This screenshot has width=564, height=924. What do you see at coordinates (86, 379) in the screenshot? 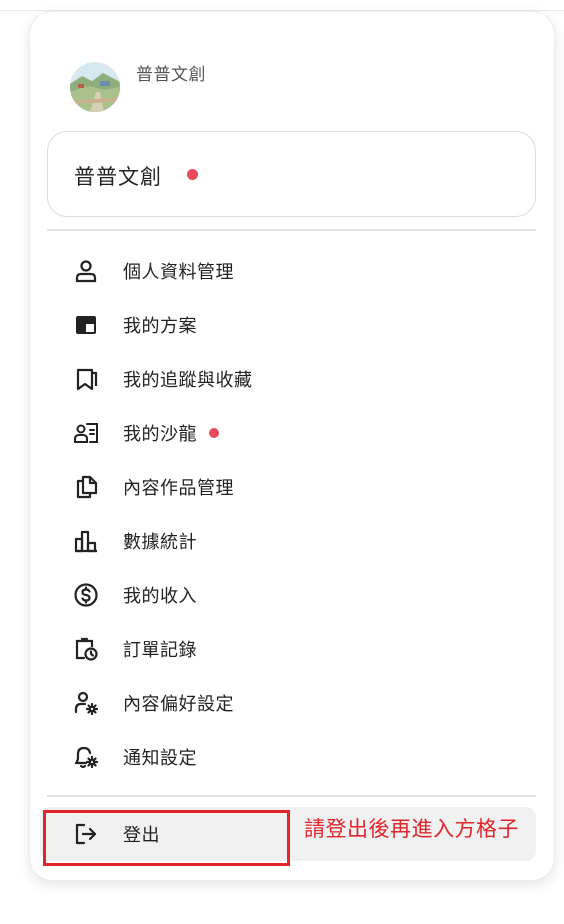
I see `bookmark-icon` at bounding box center [86, 379].